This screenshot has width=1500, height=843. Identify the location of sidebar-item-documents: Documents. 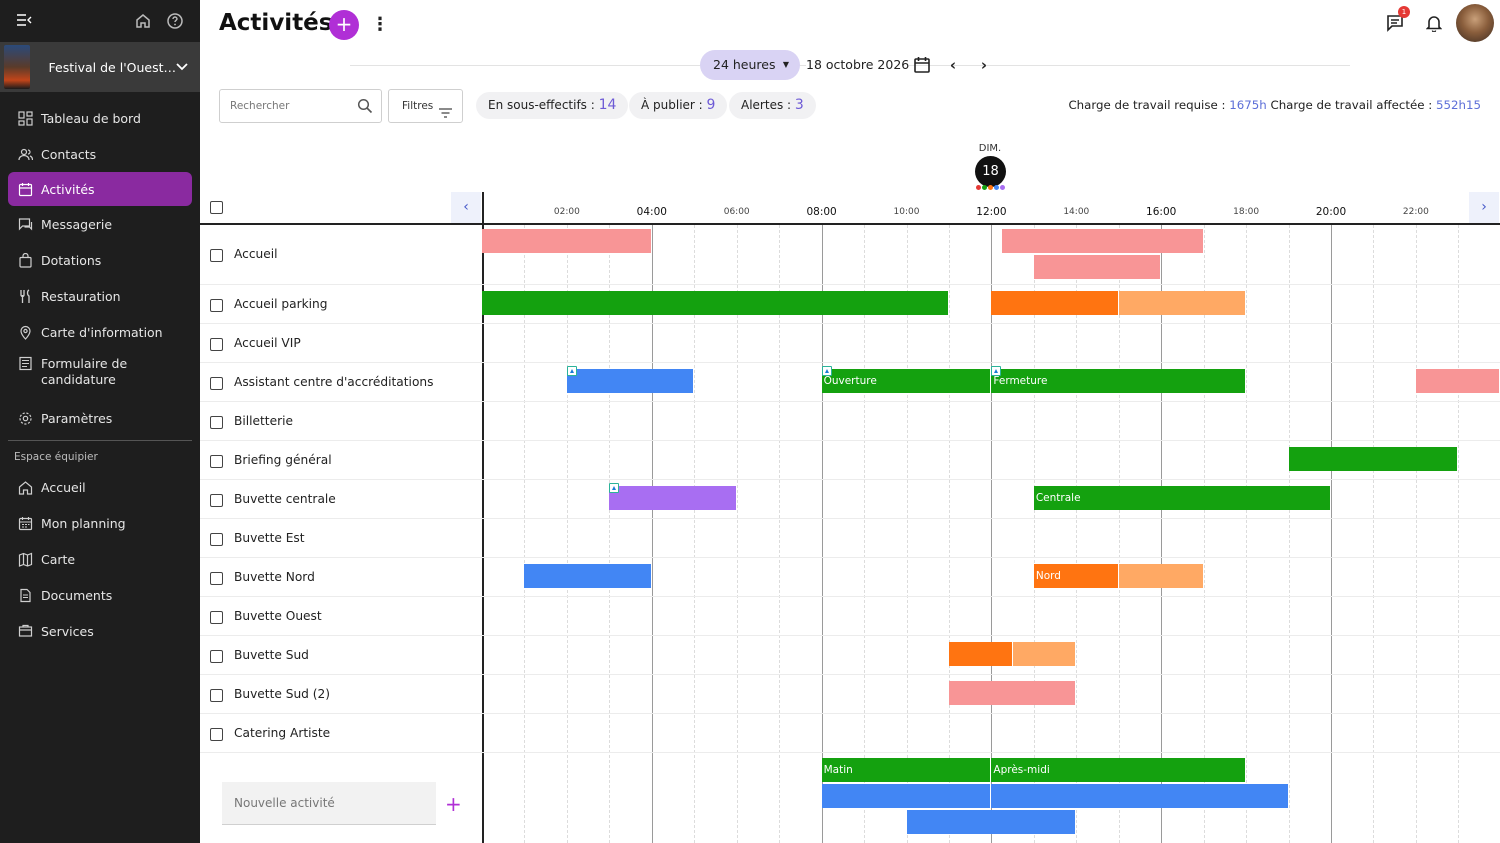
(100, 595).